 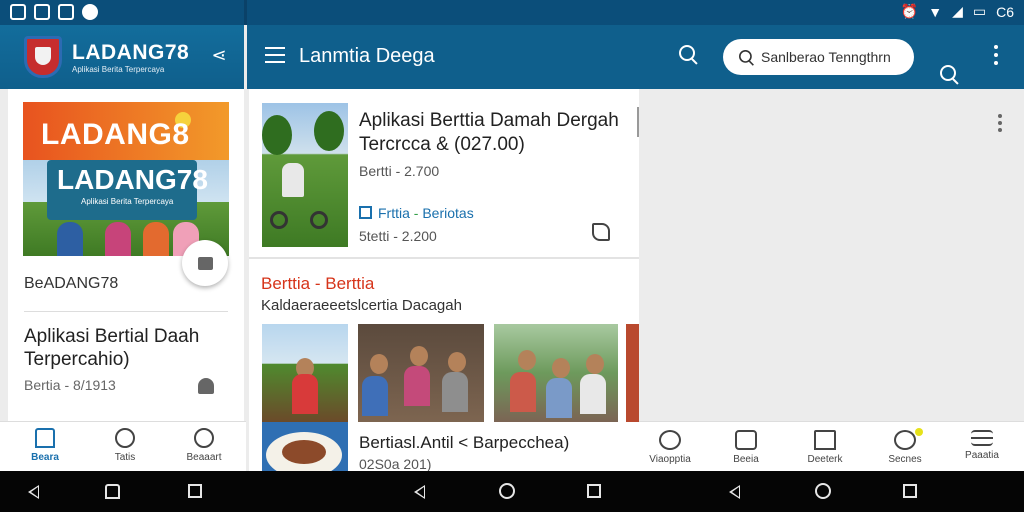 I want to click on logo-shield-icon, so click(x=43, y=57).